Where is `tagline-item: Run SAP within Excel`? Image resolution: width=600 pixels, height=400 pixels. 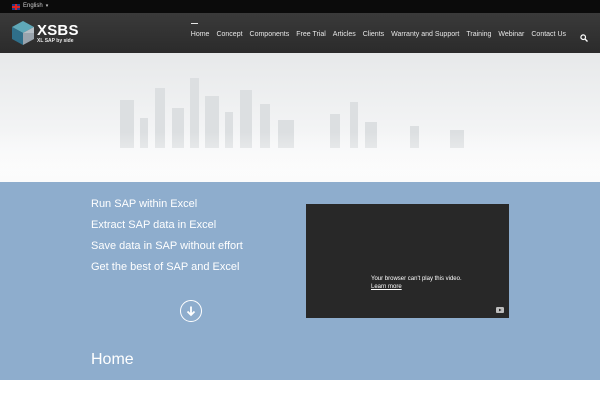 tagline-item: Run SAP within Excel is located at coordinates (144, 204).